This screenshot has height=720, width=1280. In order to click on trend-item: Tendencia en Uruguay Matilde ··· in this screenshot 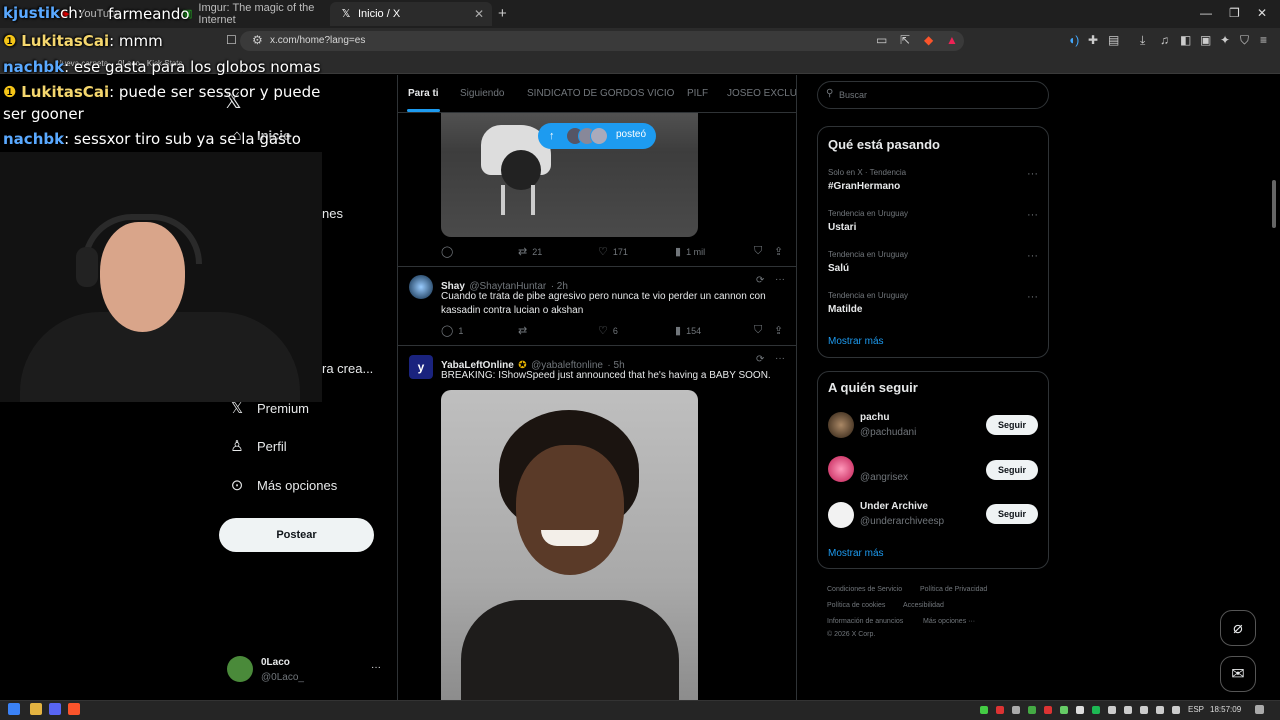, I will do `click(933, 306)`.